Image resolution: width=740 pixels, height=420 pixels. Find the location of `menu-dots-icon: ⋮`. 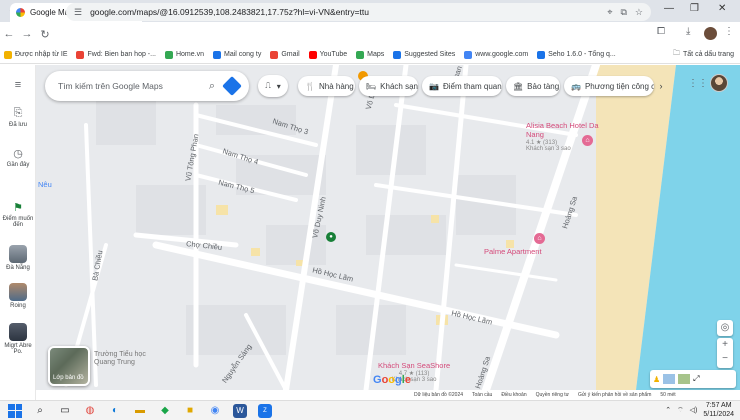

menu-dots-icon: ⋮ is located at coordinates (729, 31).